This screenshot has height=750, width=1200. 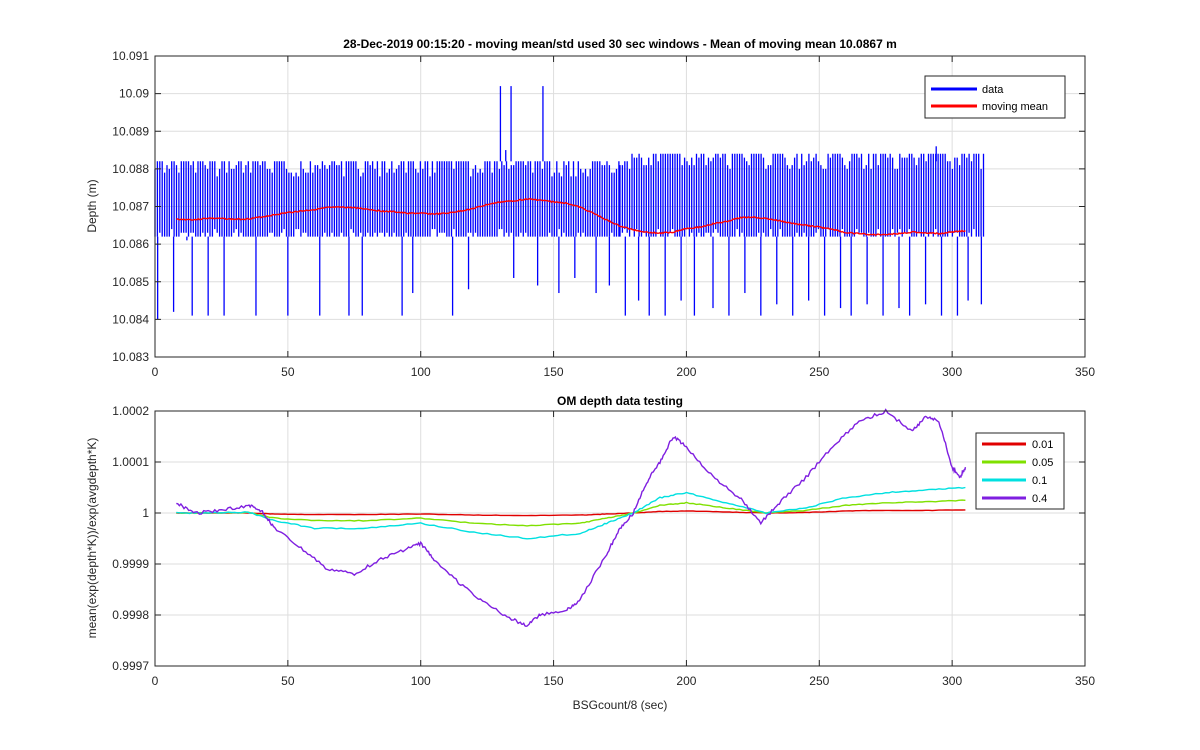 What do you see at coordinates (130, 411) in the screenshot?
I see `y-tick-label: 1.0002` at bounding box center [130, 411].